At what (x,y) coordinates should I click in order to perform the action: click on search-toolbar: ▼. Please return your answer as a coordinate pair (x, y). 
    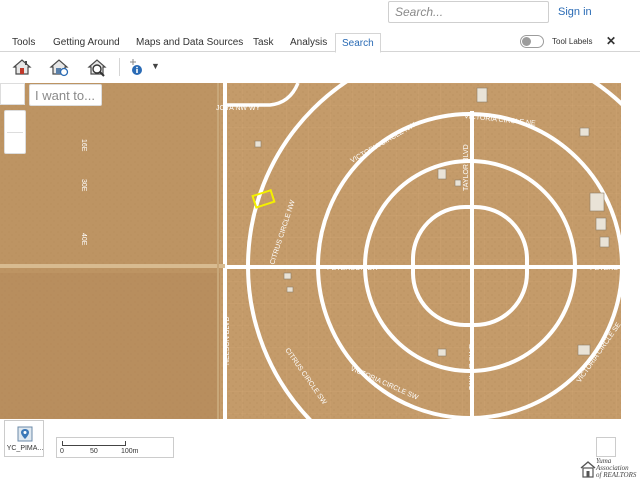
    Looking at the image, I should click on (320, 67).